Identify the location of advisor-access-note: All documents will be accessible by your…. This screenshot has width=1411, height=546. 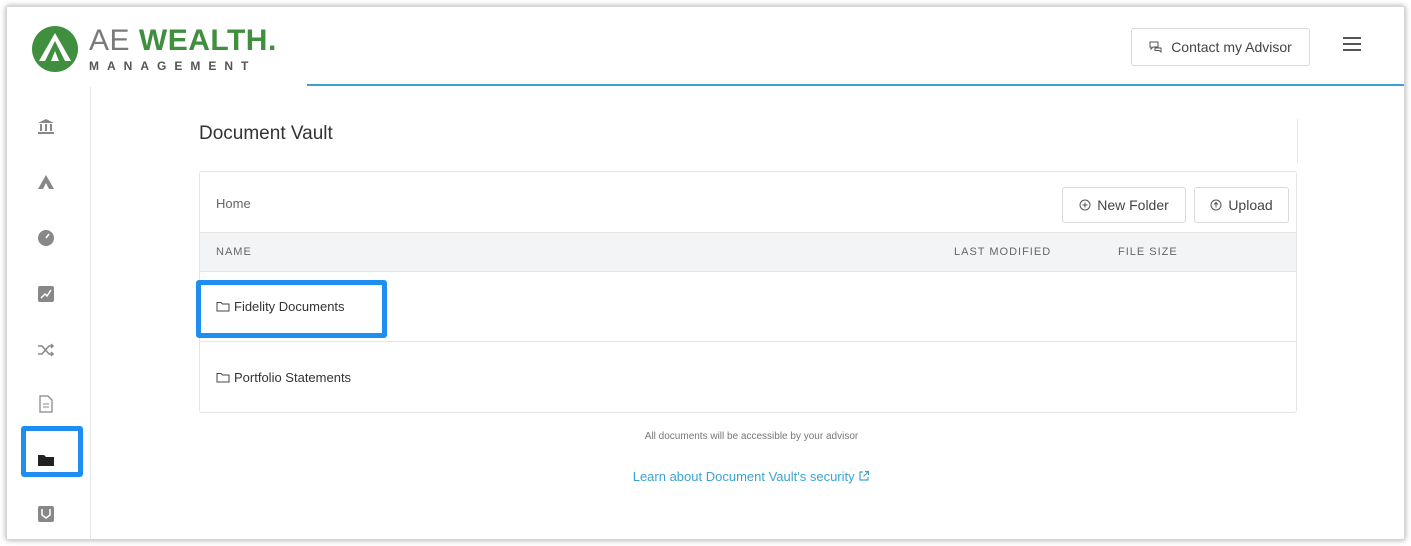
(751, 436).